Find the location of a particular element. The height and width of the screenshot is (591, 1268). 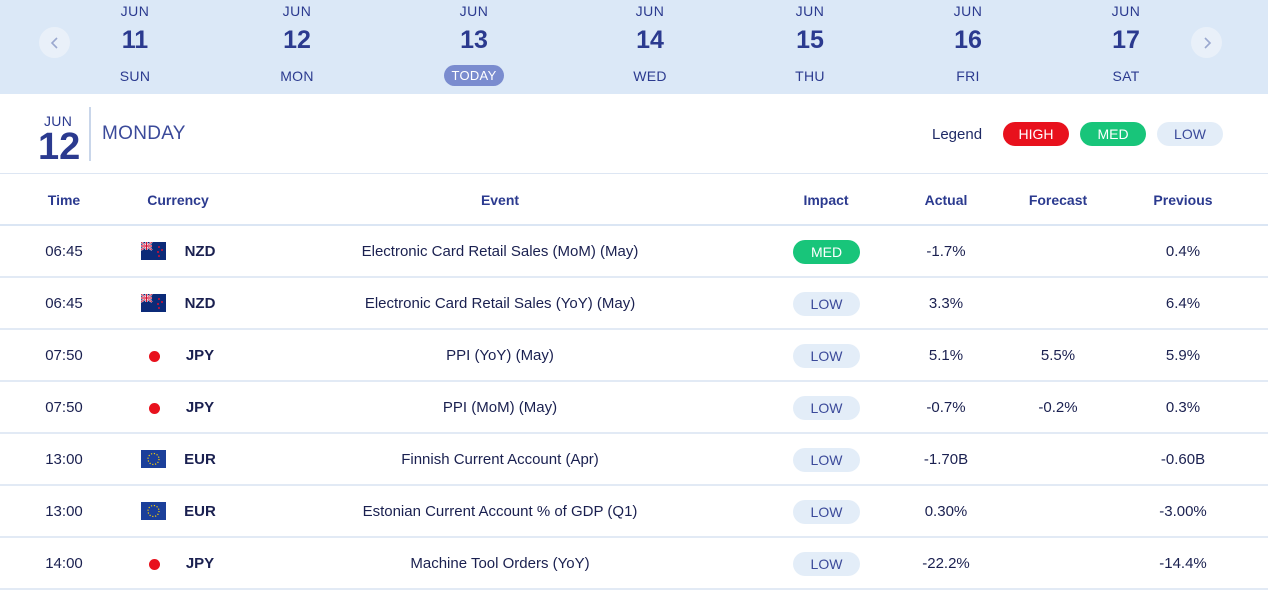

row-previous: -3.00% is located at coordinates (1183, 511).